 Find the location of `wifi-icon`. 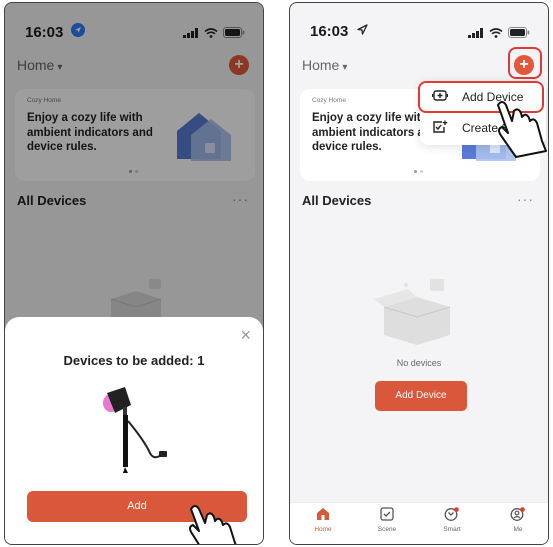

wifi-icon is located at coordinates (496, 34).